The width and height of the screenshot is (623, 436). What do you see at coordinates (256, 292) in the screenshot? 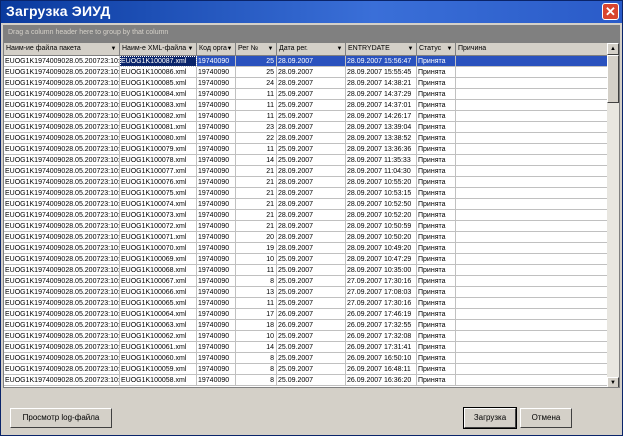
I see `reg-no-cell: 13` at bounding box center [256, 292].